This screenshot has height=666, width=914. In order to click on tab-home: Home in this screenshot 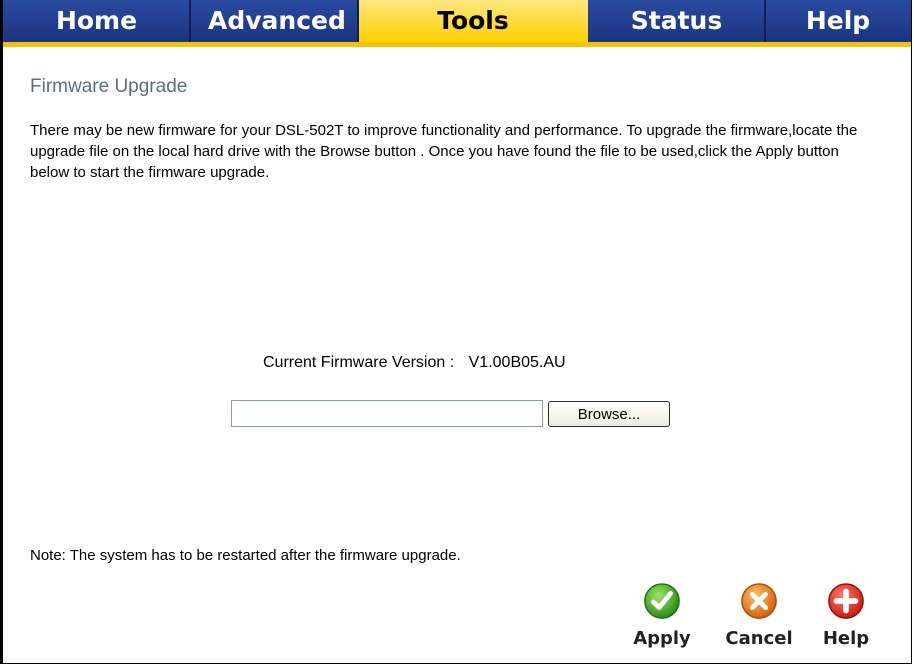, I will do `click(96, 21)`.